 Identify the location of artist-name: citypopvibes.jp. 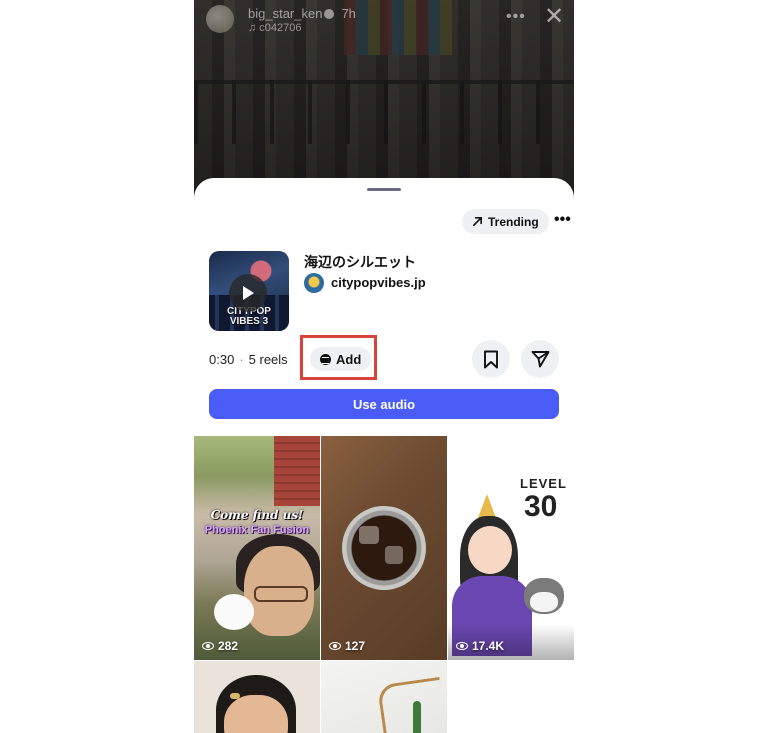
(378, 282).